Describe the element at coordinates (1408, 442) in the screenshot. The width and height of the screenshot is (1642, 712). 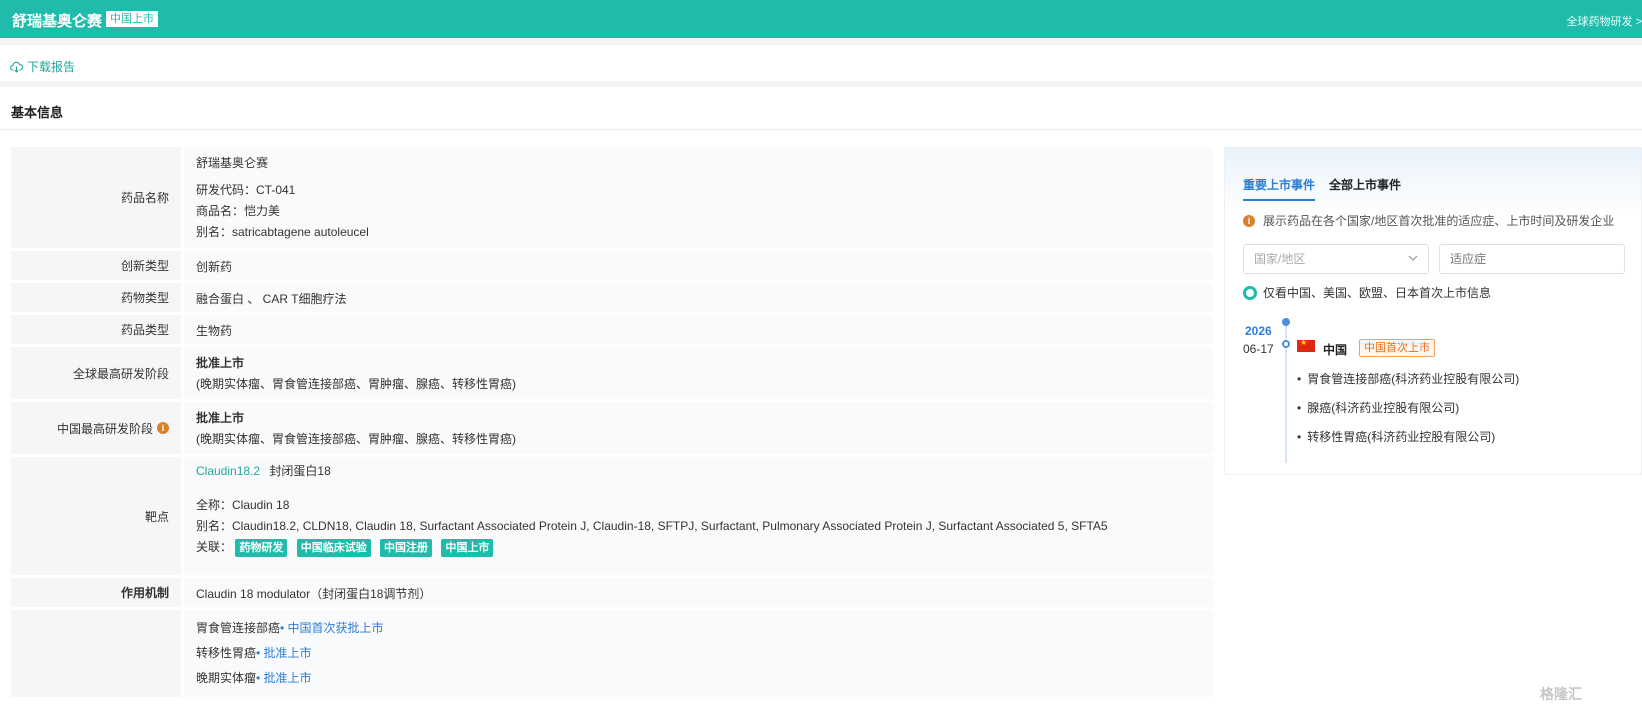
I see `list-item: 转移性胃癌(科济药业控股有限公司)` at that location.